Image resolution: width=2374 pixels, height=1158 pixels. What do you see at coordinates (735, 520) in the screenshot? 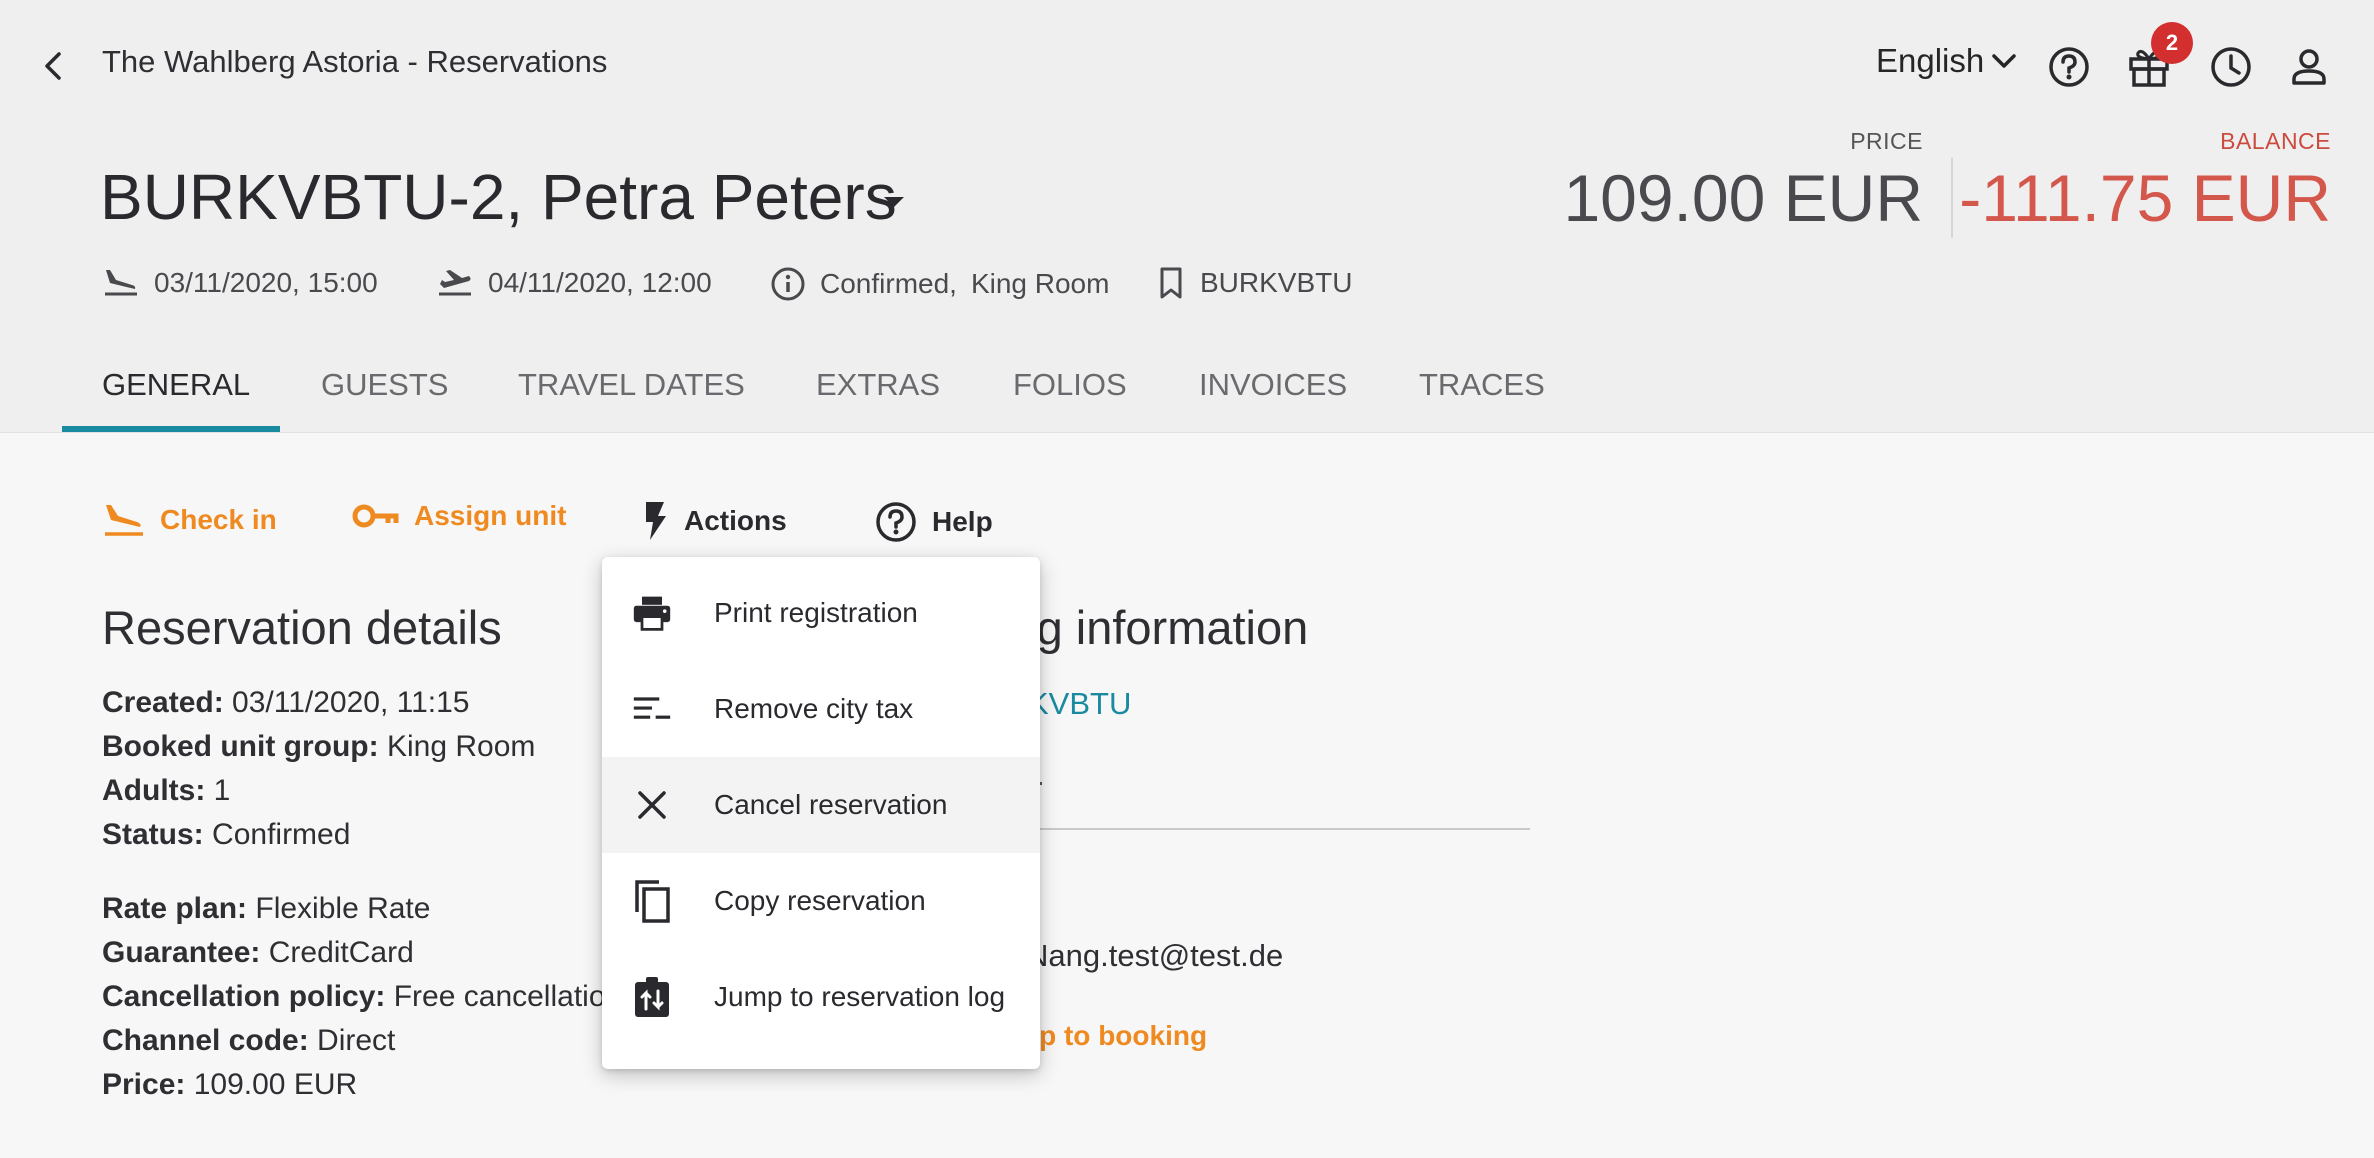
I see `actions-label: Actions` at bounding box center [735, 520].